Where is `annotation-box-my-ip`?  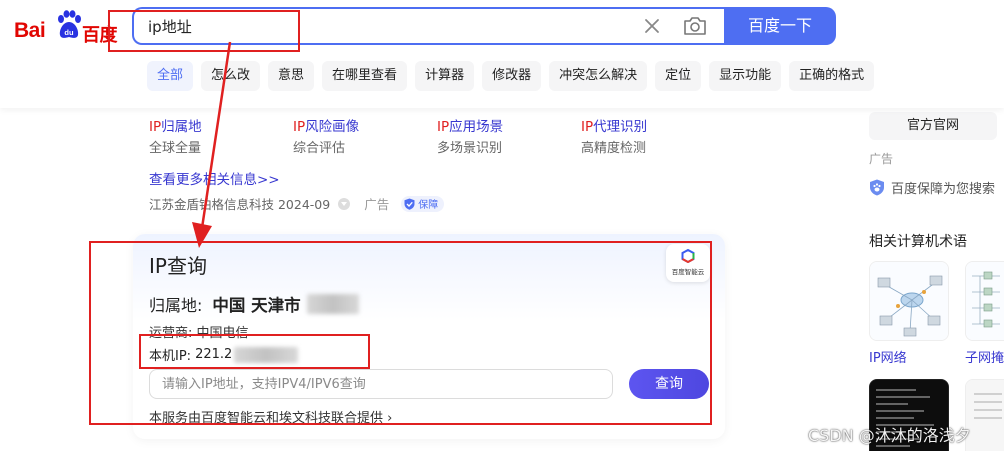 annotation-box-my-ip is located at coordinates (254, 351).